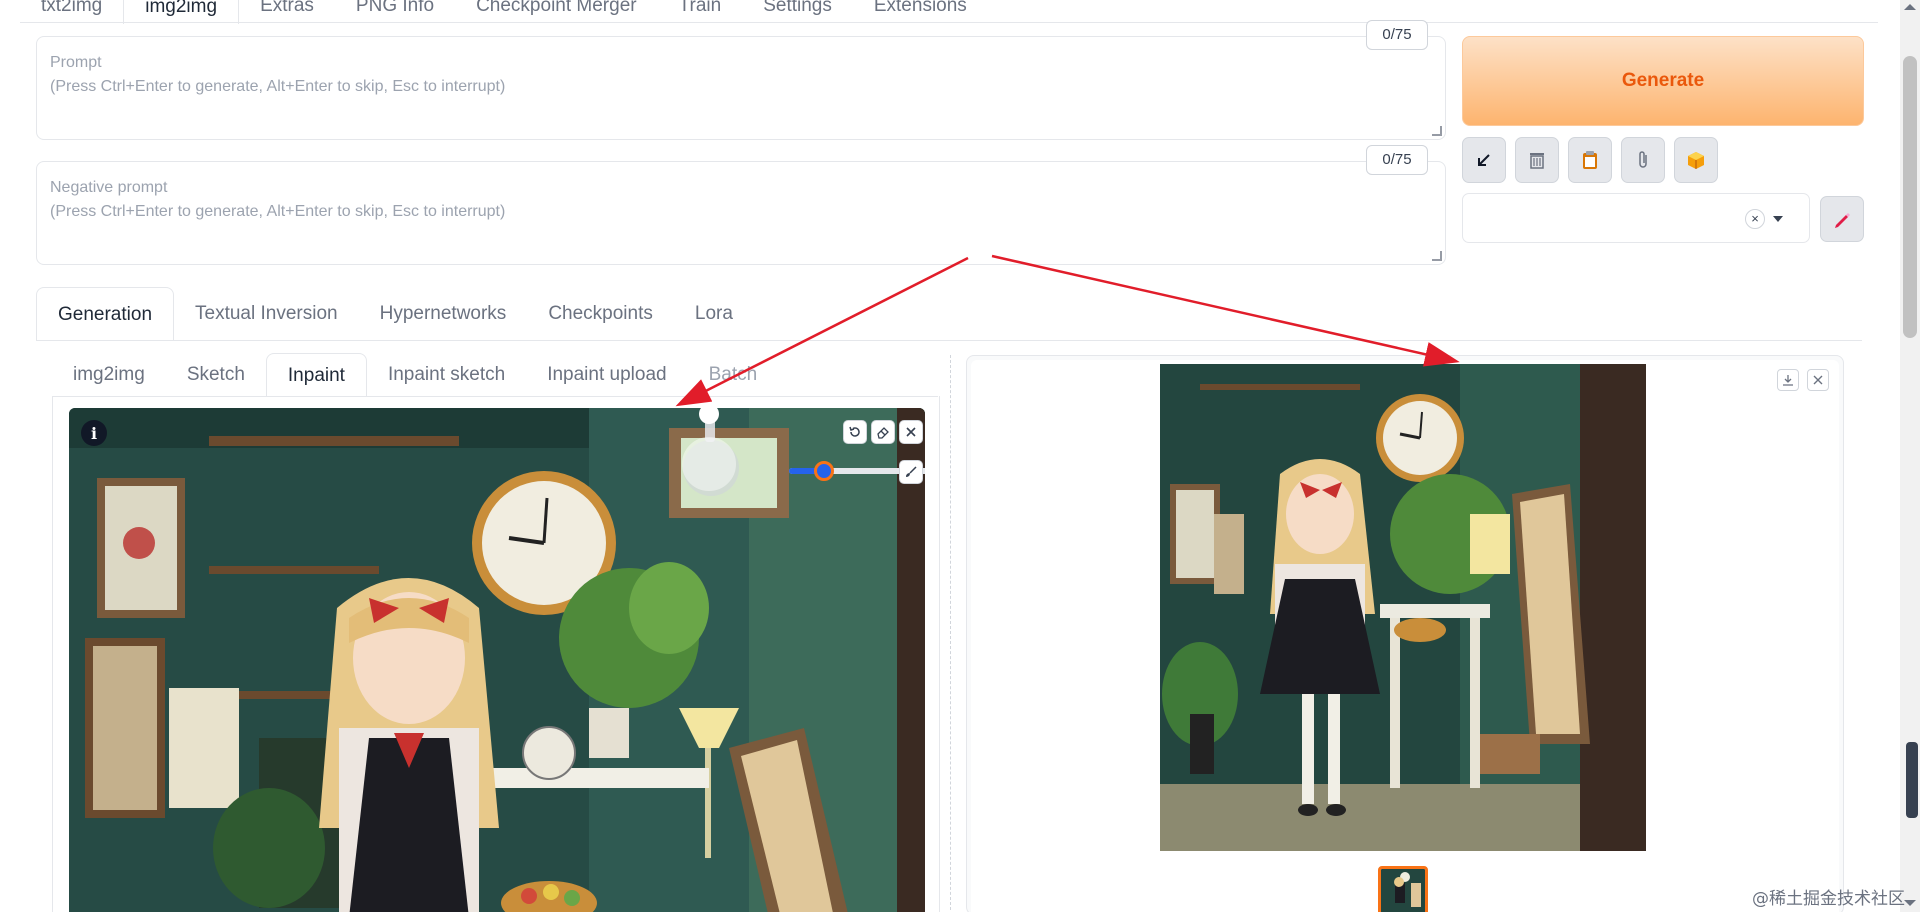 Image resolution: width=1920 pixels, height=912 pixels. What do you see at coordinates (606, 375) in the screenshot?
I see `tab-mode-inpaint-upload: Inpaint upload` at bounding box center [606, 375].